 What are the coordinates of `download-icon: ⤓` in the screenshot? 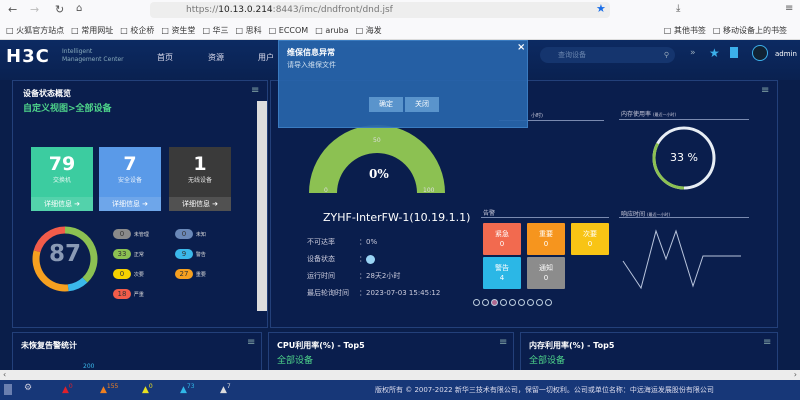 It's located at (678, 8).